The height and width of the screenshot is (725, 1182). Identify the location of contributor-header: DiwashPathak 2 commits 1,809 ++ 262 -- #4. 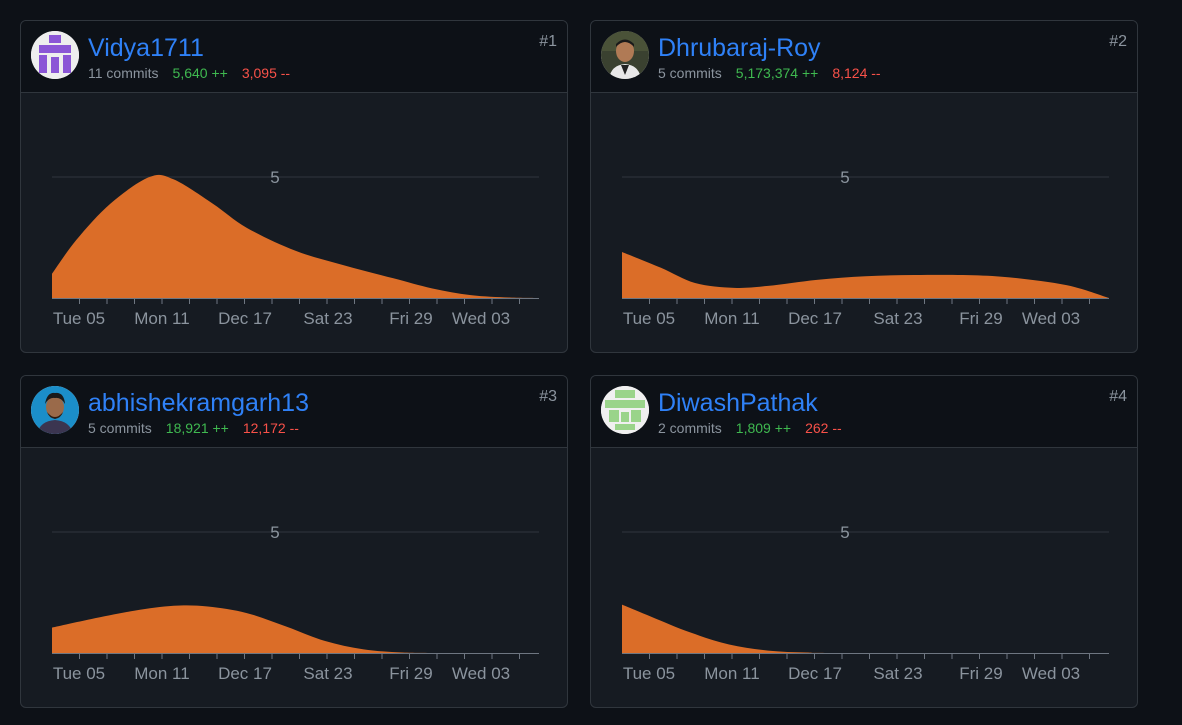
(864, 412).